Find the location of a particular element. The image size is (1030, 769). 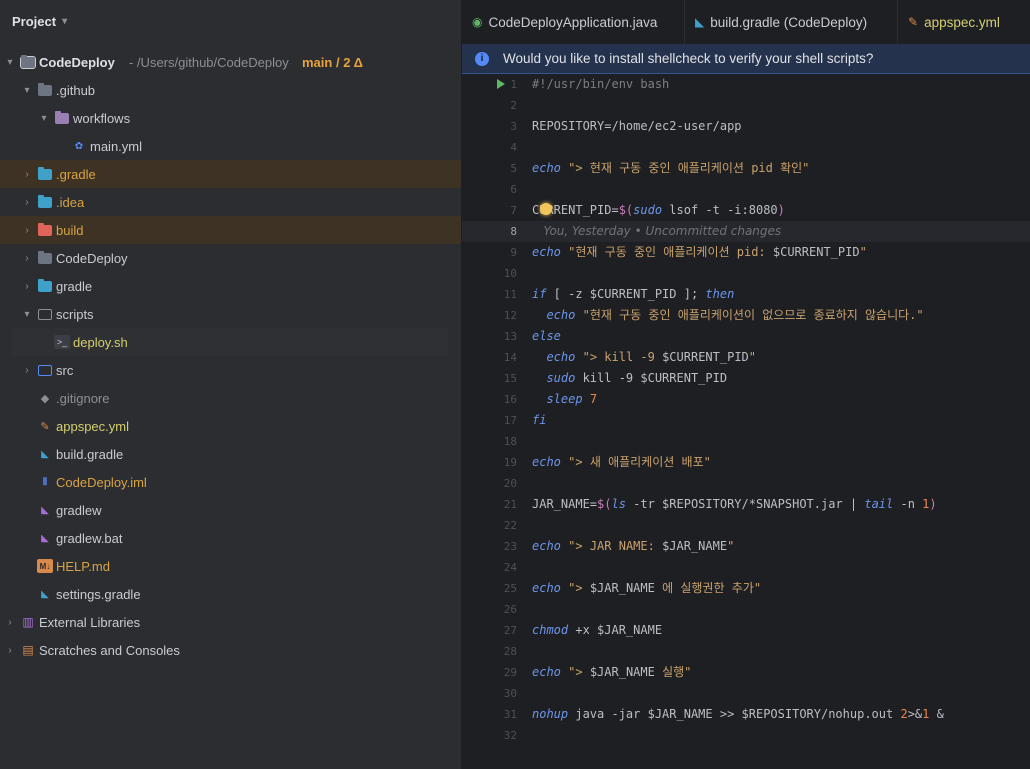

project-view-selector: Project ▾ is located at coordinates (39, 21).